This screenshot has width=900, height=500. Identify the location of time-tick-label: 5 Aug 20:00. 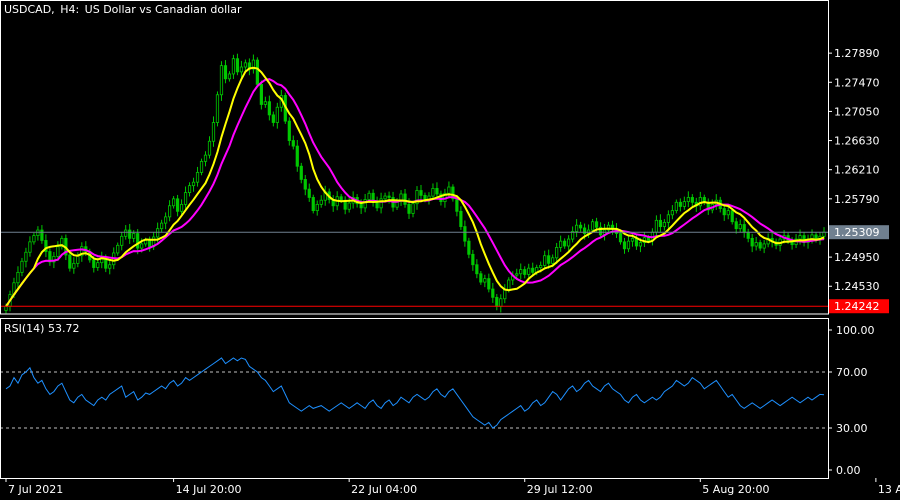
(735, 489).